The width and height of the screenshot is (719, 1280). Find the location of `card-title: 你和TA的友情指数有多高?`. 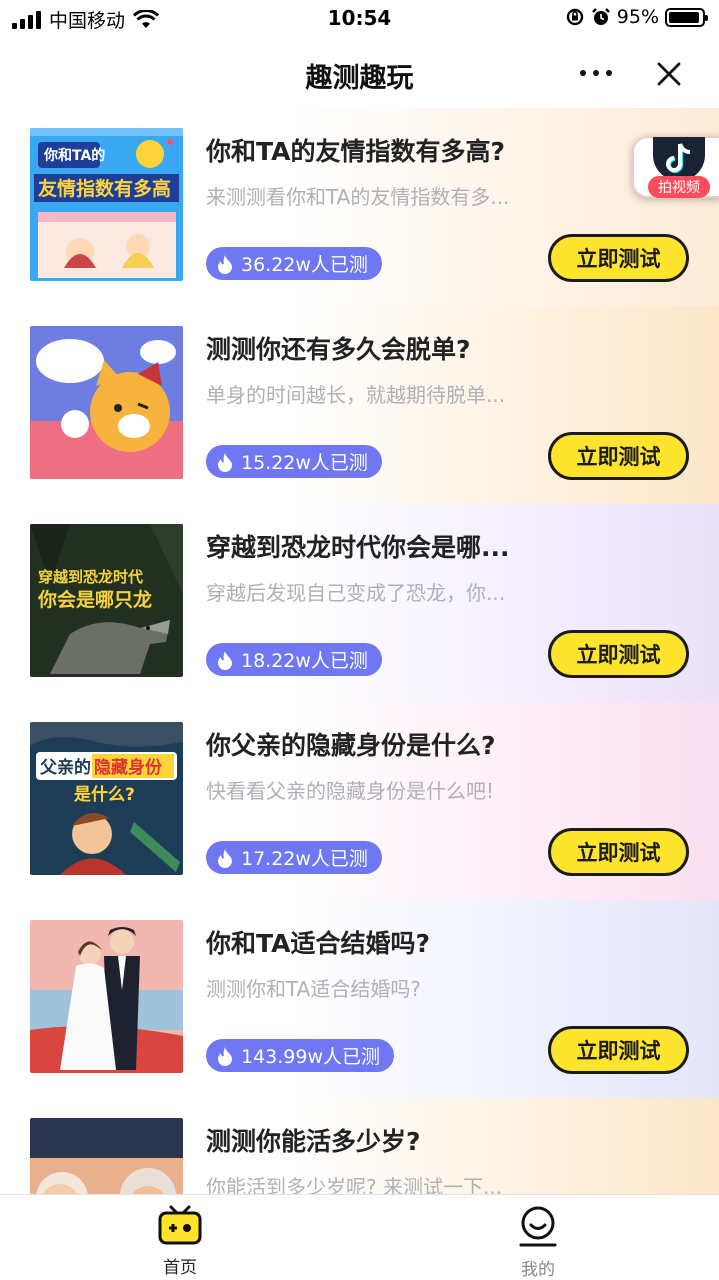

card-title: 你和TA的友情指数有多高? is located at coordinates (355, 151).